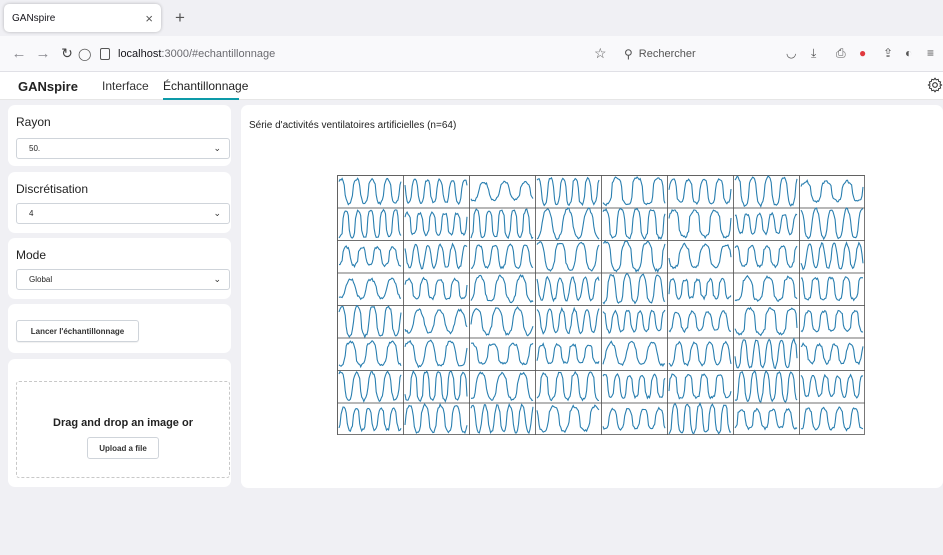 This screenshot has height=555, width=943. What do you see at coordinates (119, 202) in the screenshot?
I see `discretisation-card: Discrétisation 4 ⌄` at bounding box center [119, 202].